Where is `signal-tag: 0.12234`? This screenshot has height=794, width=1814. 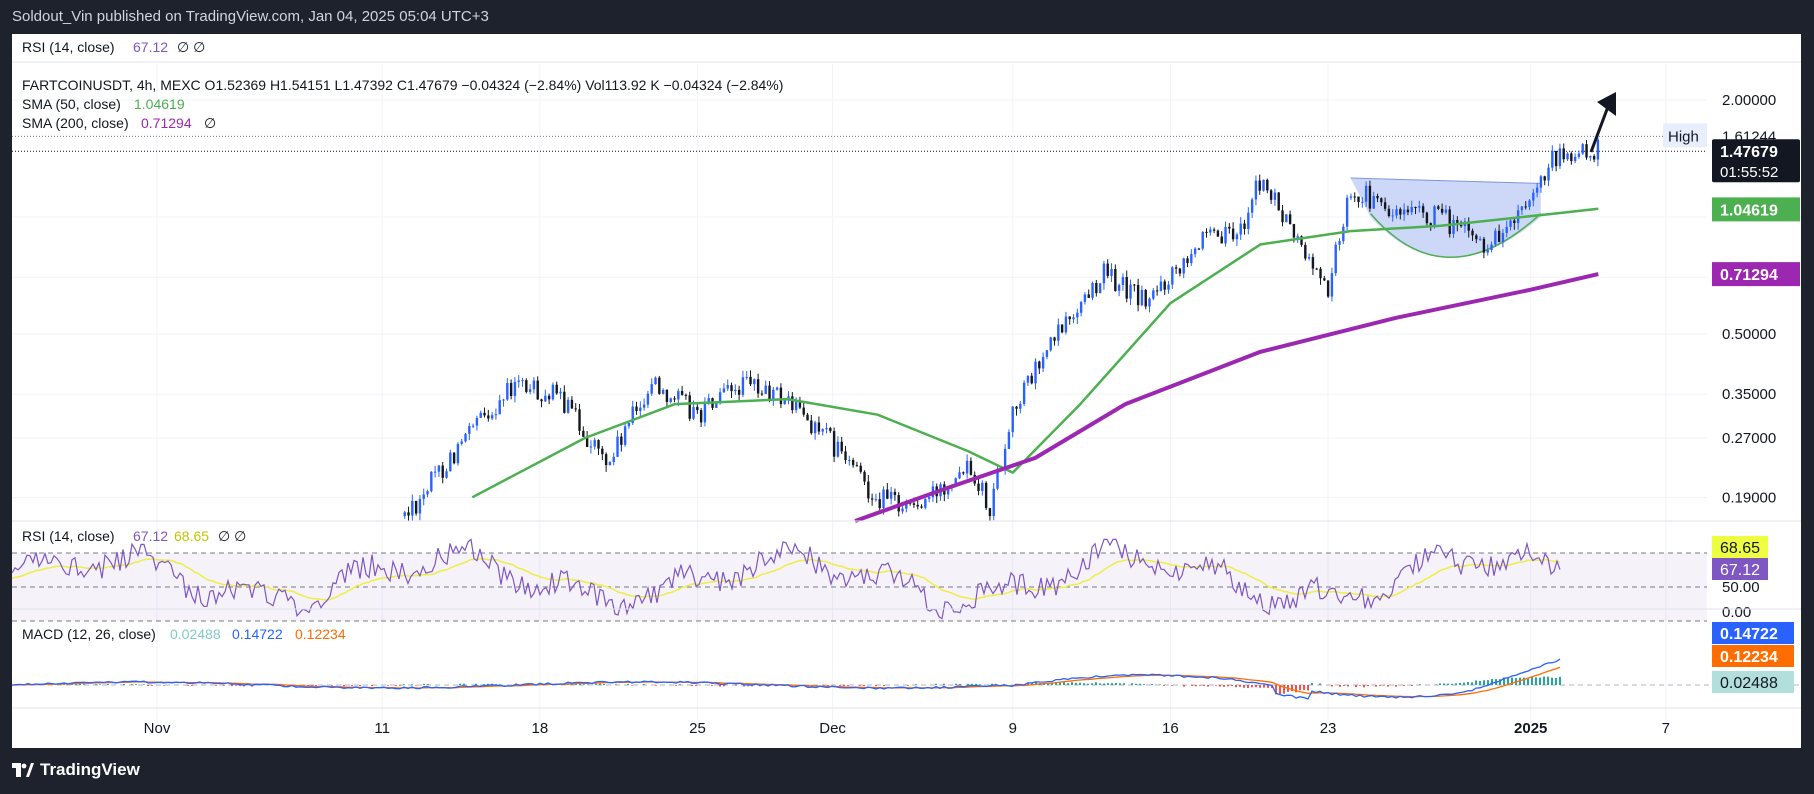
signal-tag: 0.12234 is located at coordinates (1749, 657).